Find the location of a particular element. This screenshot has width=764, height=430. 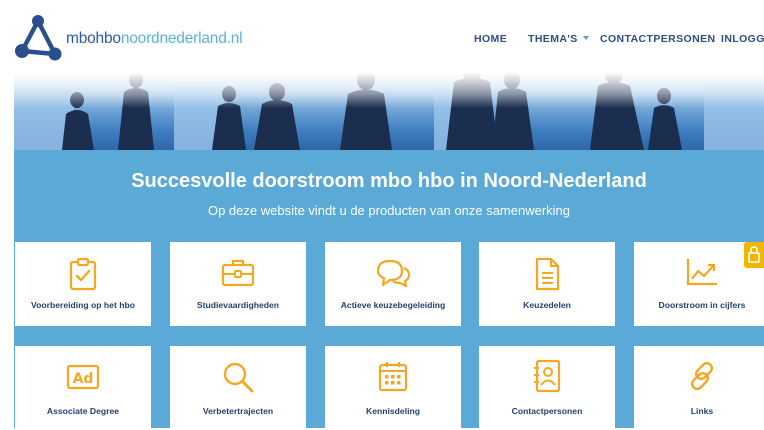

tile-label: Keuzedelen is located at coordinates (547, 305).